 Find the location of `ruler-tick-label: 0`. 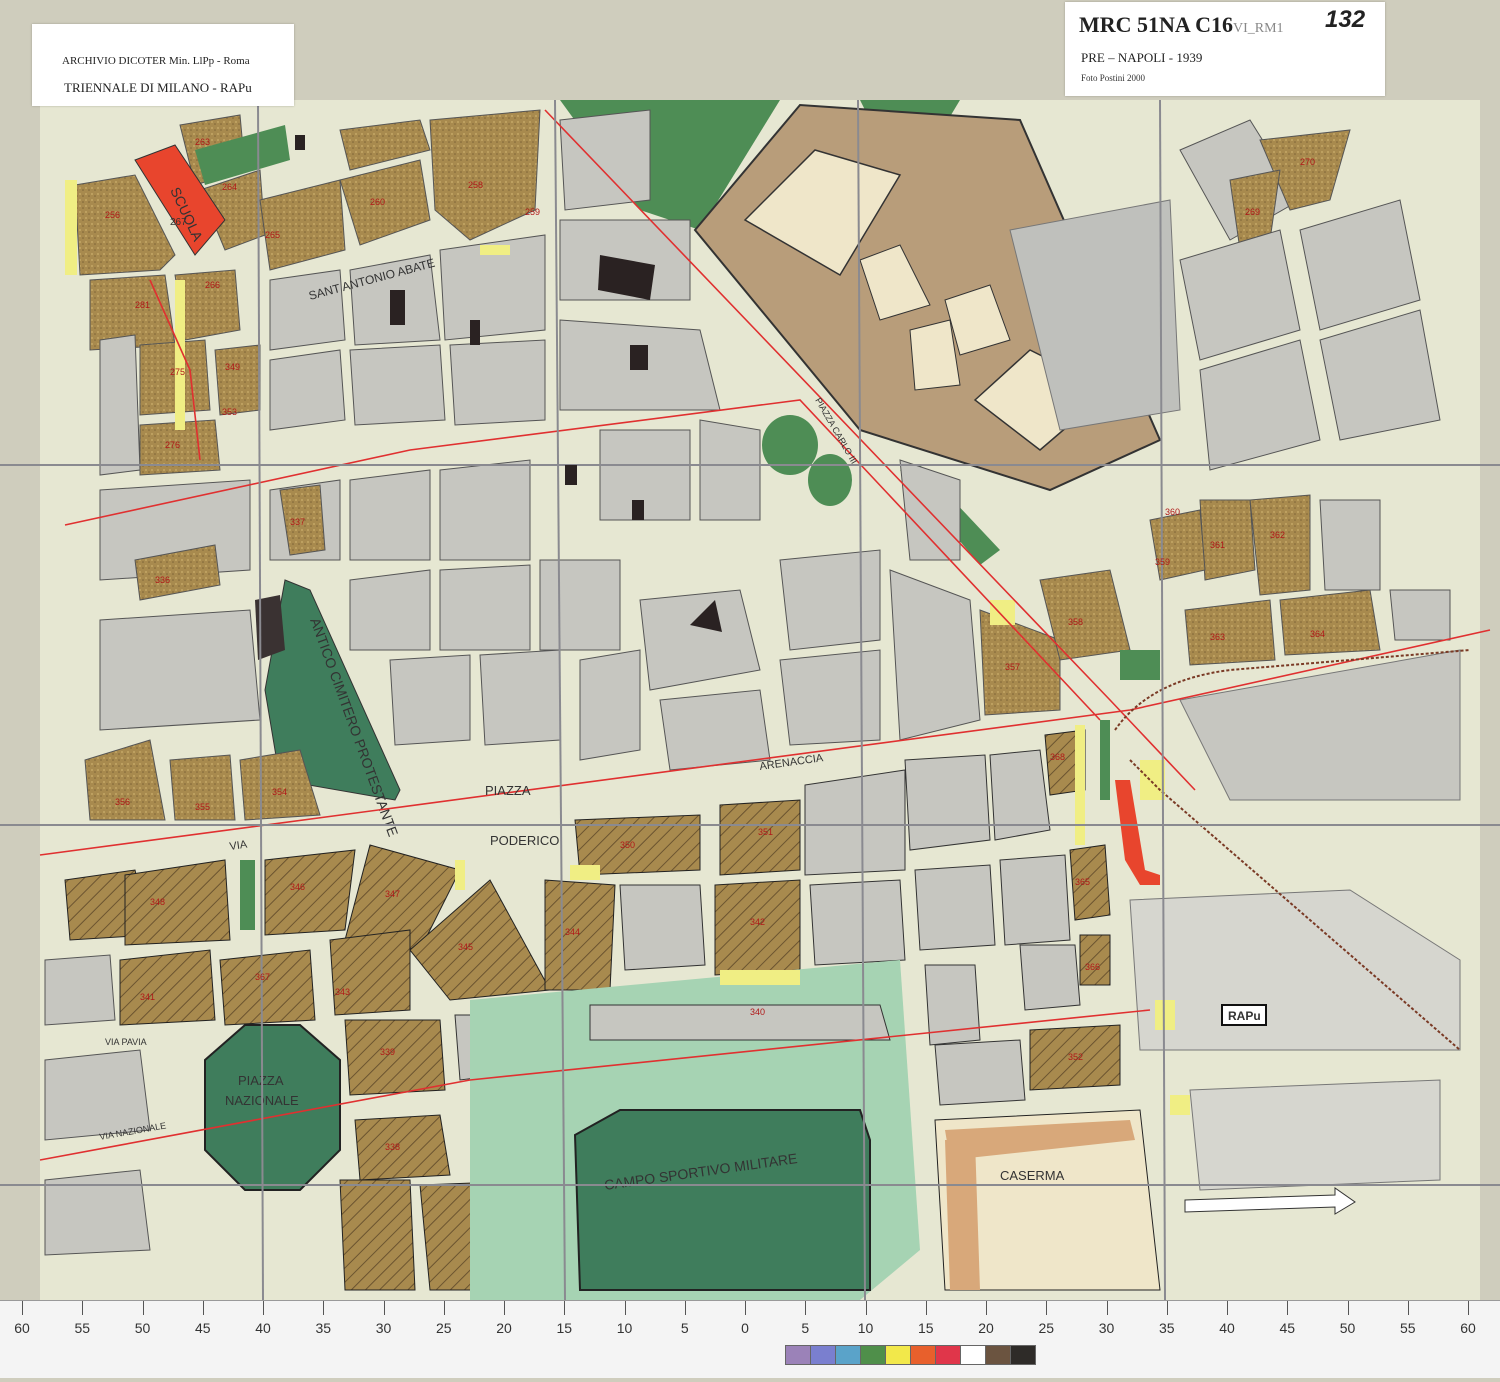

ruler-tick-label: 0 is located at coordinates (745, 1328).